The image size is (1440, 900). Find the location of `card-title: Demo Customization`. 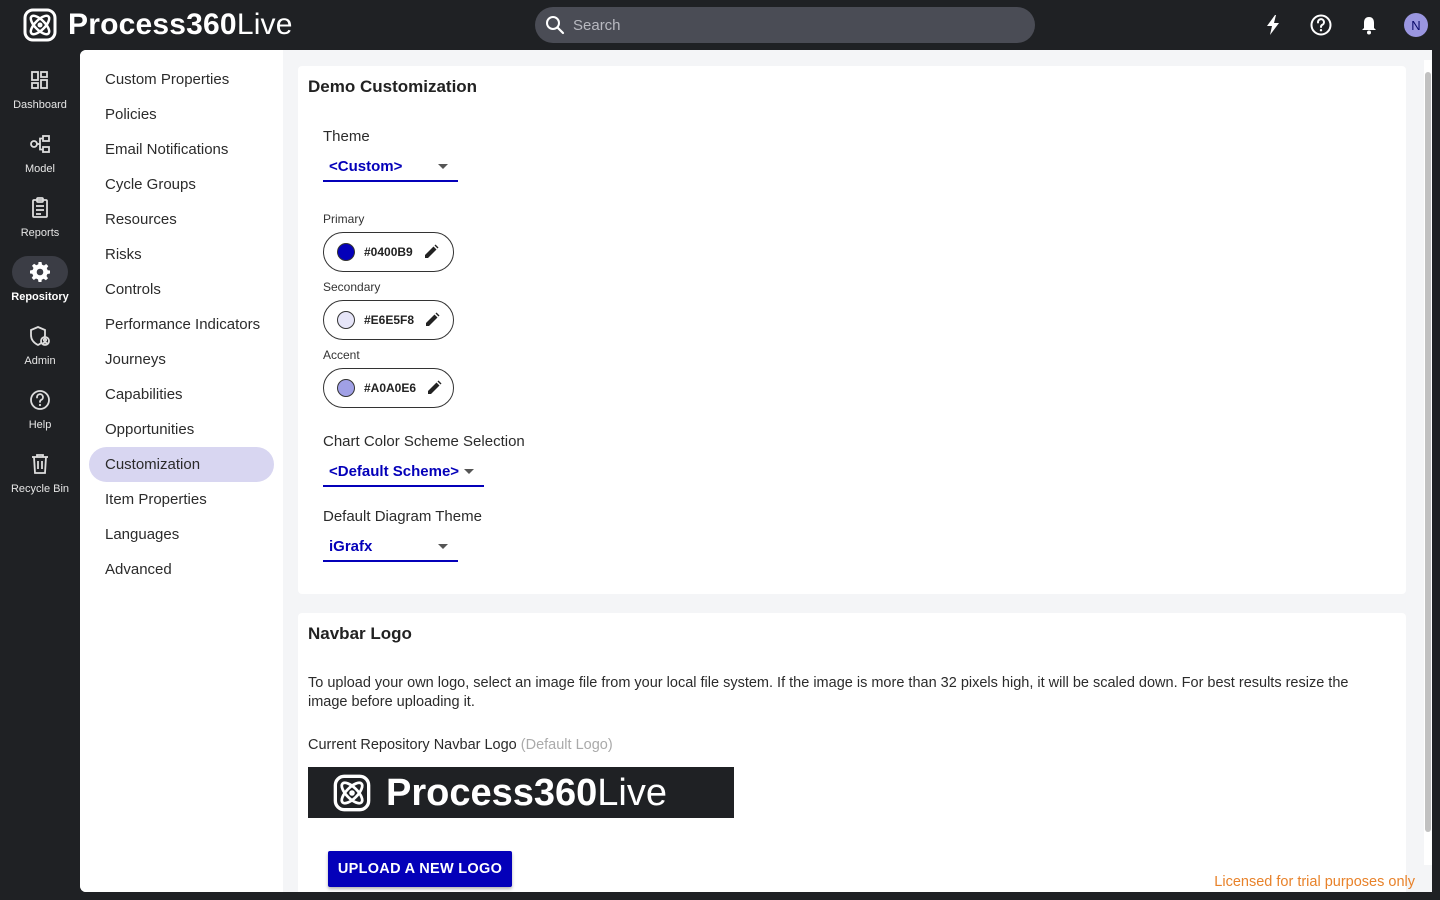

card-title: Demo Customization is located at coordinates (393, 86).